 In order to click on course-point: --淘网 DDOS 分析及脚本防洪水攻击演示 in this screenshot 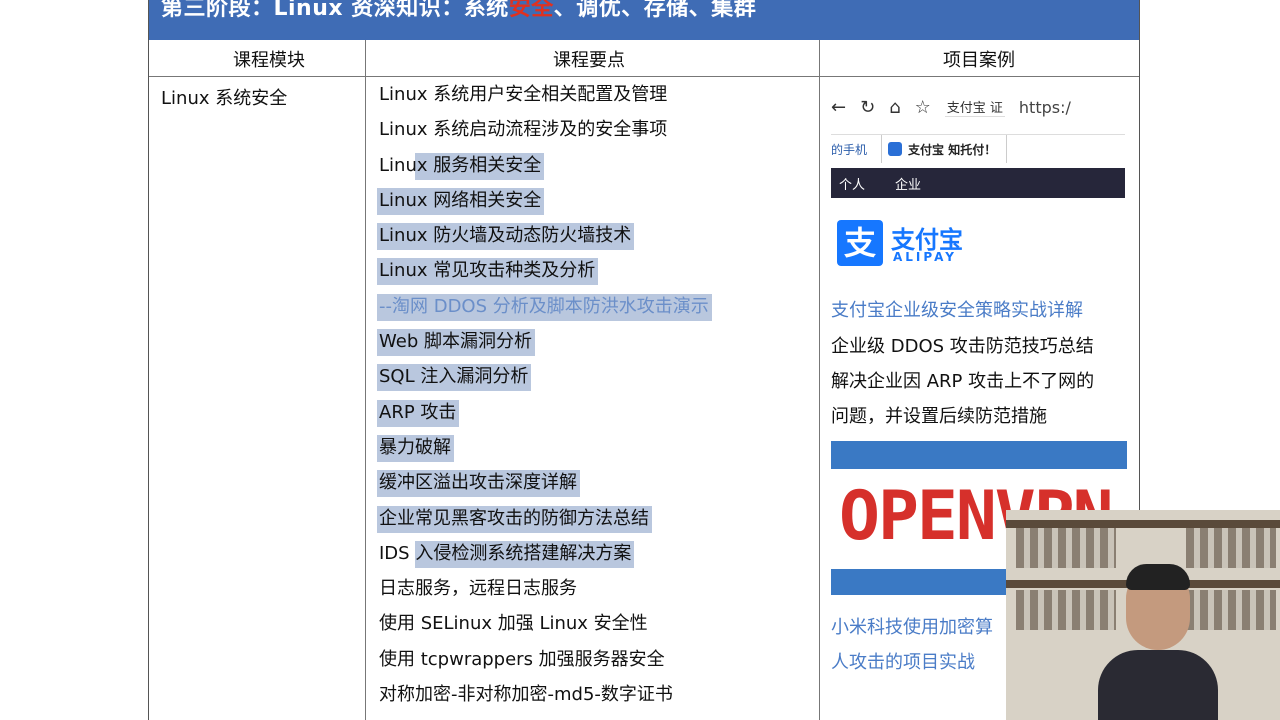, I will do `click(597, 309)`.